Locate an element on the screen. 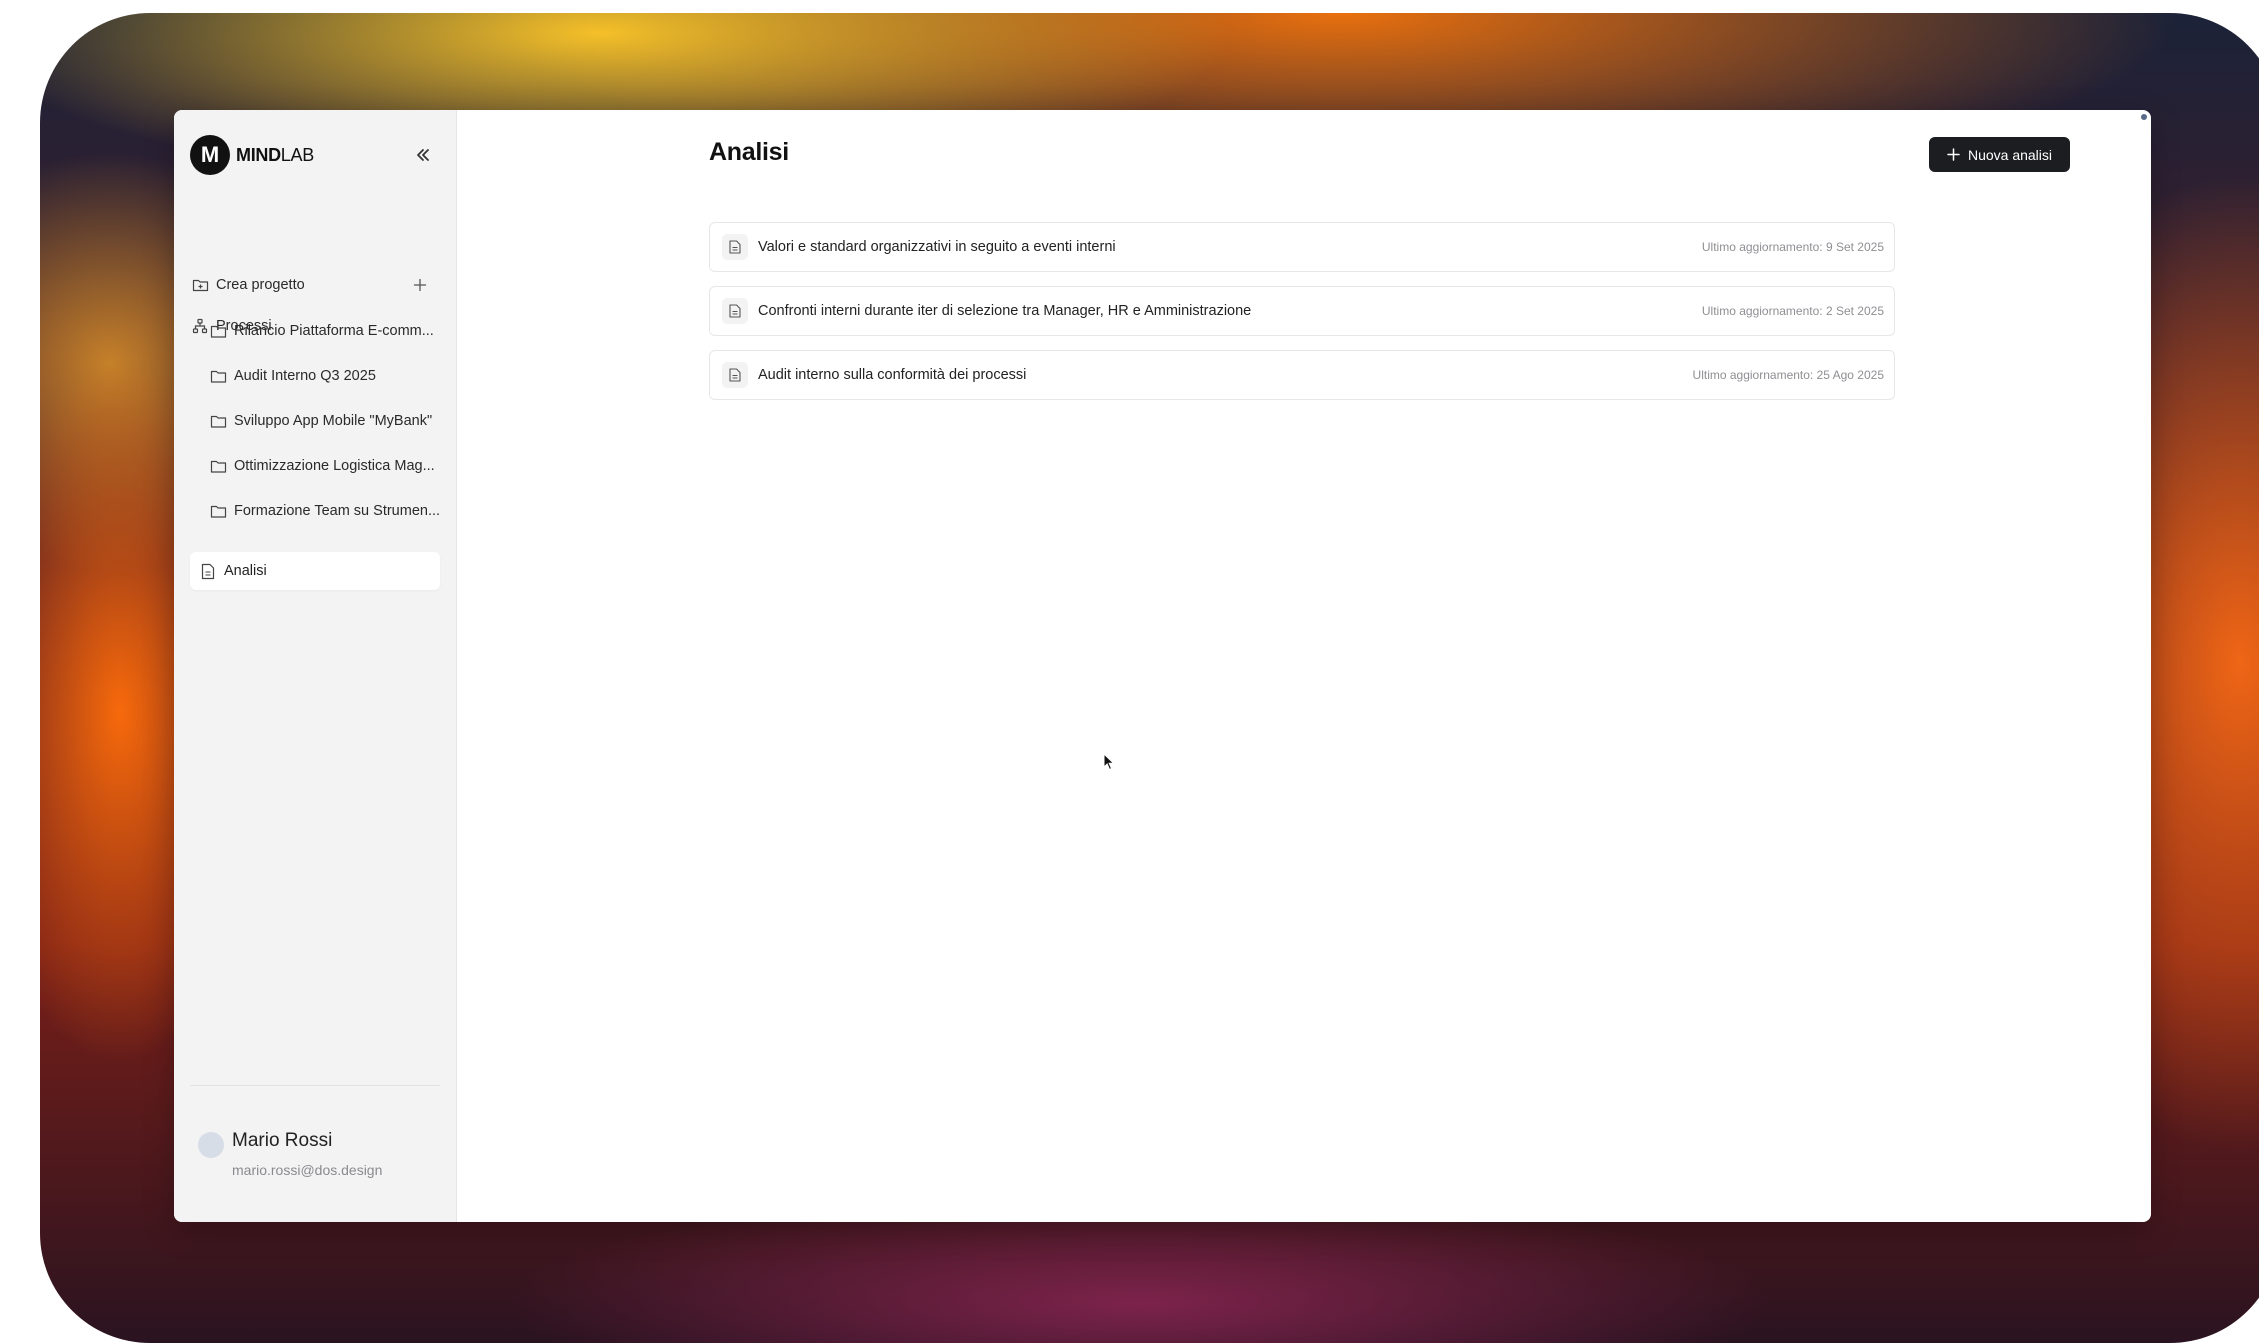  new-analysis-label: Nuova analisi is located at coordinates (2010, 154).